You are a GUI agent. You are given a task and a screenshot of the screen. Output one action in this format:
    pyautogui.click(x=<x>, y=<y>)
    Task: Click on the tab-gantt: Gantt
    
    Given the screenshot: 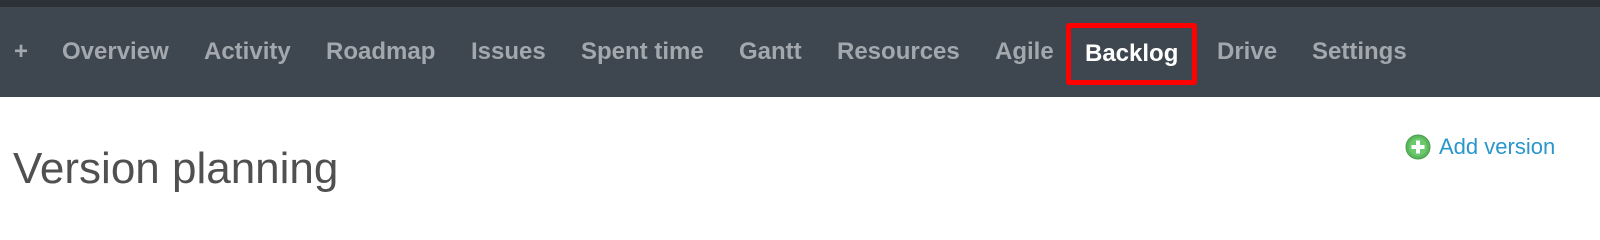 What is the action you would take?
    pyautogui.click(x=770, y=52)
    